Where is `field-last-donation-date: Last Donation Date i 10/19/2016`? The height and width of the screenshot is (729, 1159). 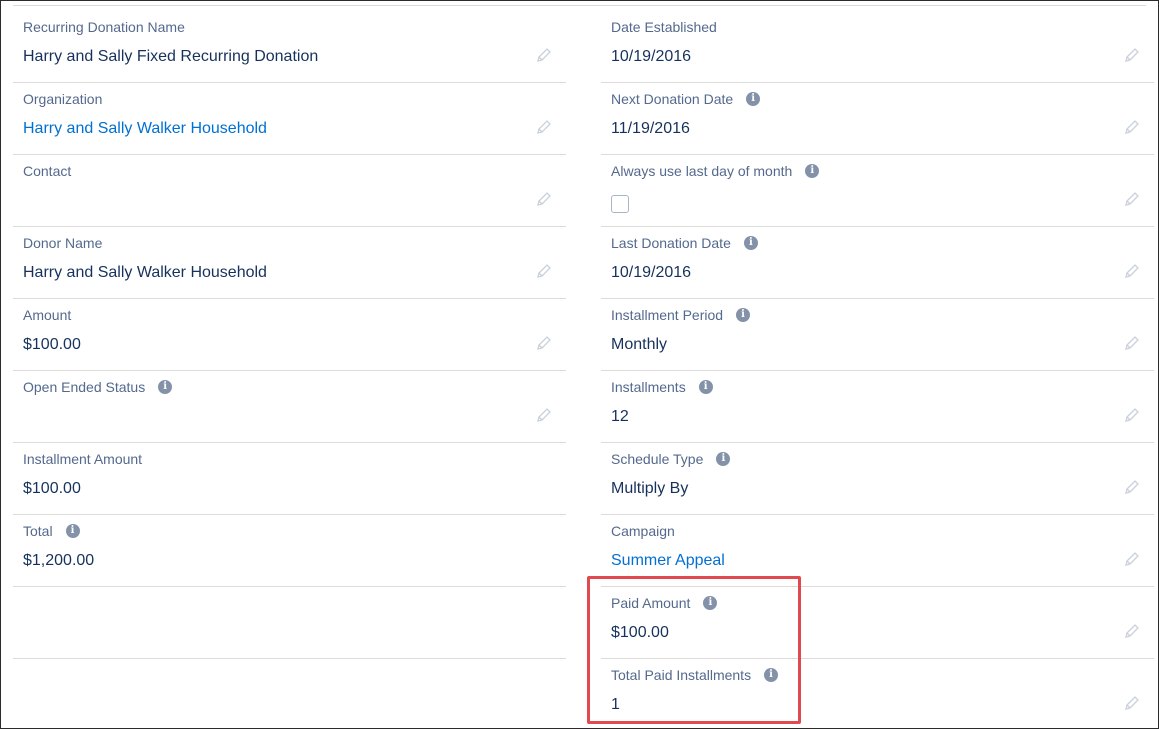 field-last-donation-date: Last Donation Date i 10/19/2016 is located at coordinates (877, 263).